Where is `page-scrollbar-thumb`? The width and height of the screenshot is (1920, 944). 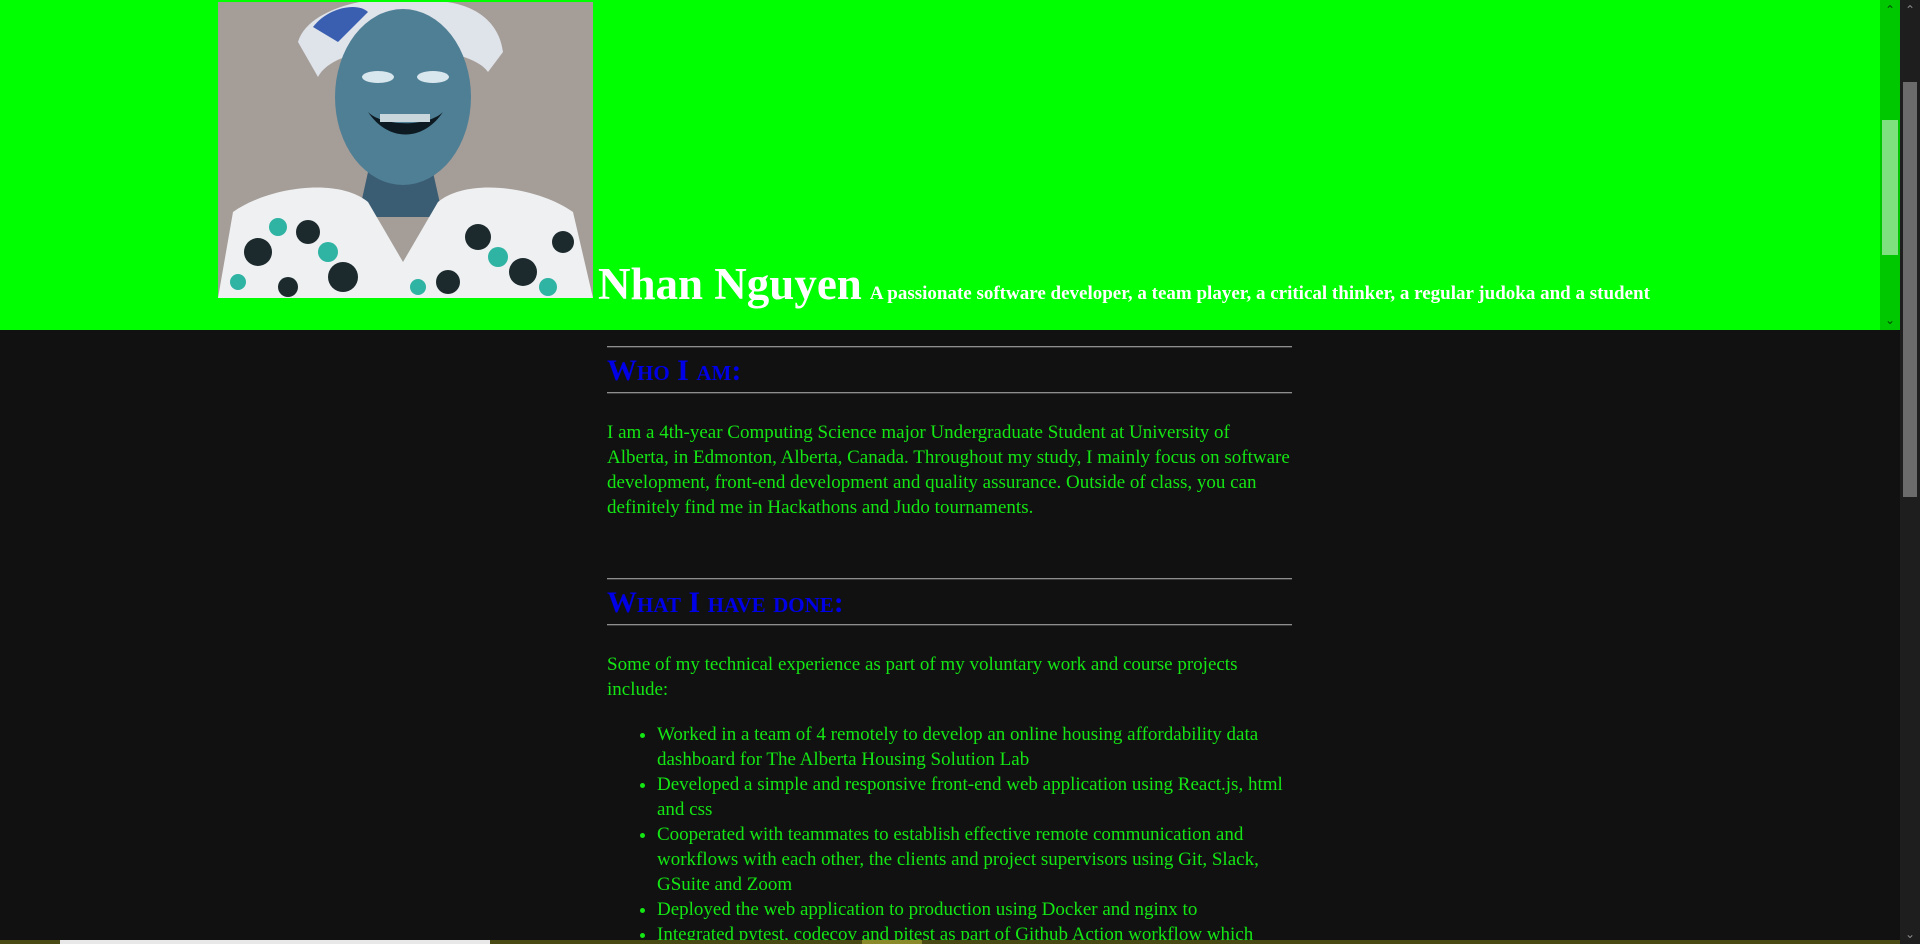 page-scrollbar-thumb is located at coordinates (1910, 289).